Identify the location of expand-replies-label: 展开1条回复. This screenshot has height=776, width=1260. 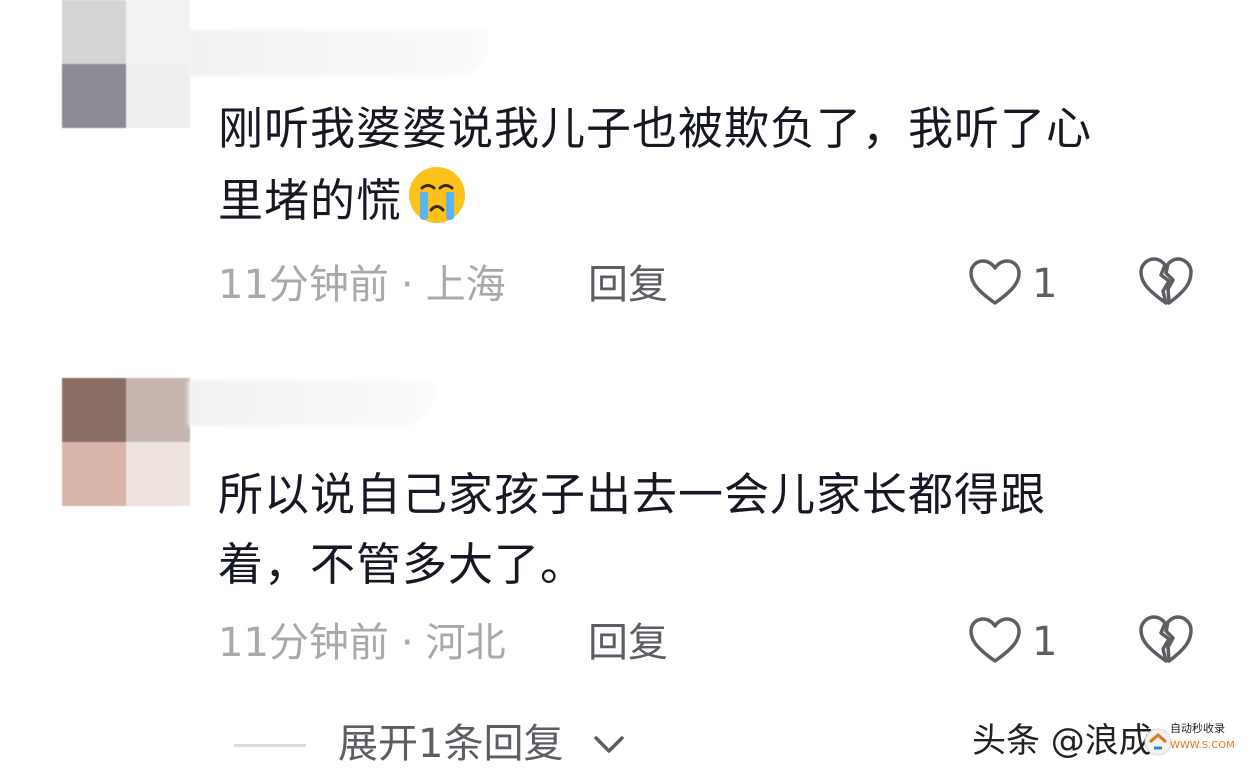
(451, 744).